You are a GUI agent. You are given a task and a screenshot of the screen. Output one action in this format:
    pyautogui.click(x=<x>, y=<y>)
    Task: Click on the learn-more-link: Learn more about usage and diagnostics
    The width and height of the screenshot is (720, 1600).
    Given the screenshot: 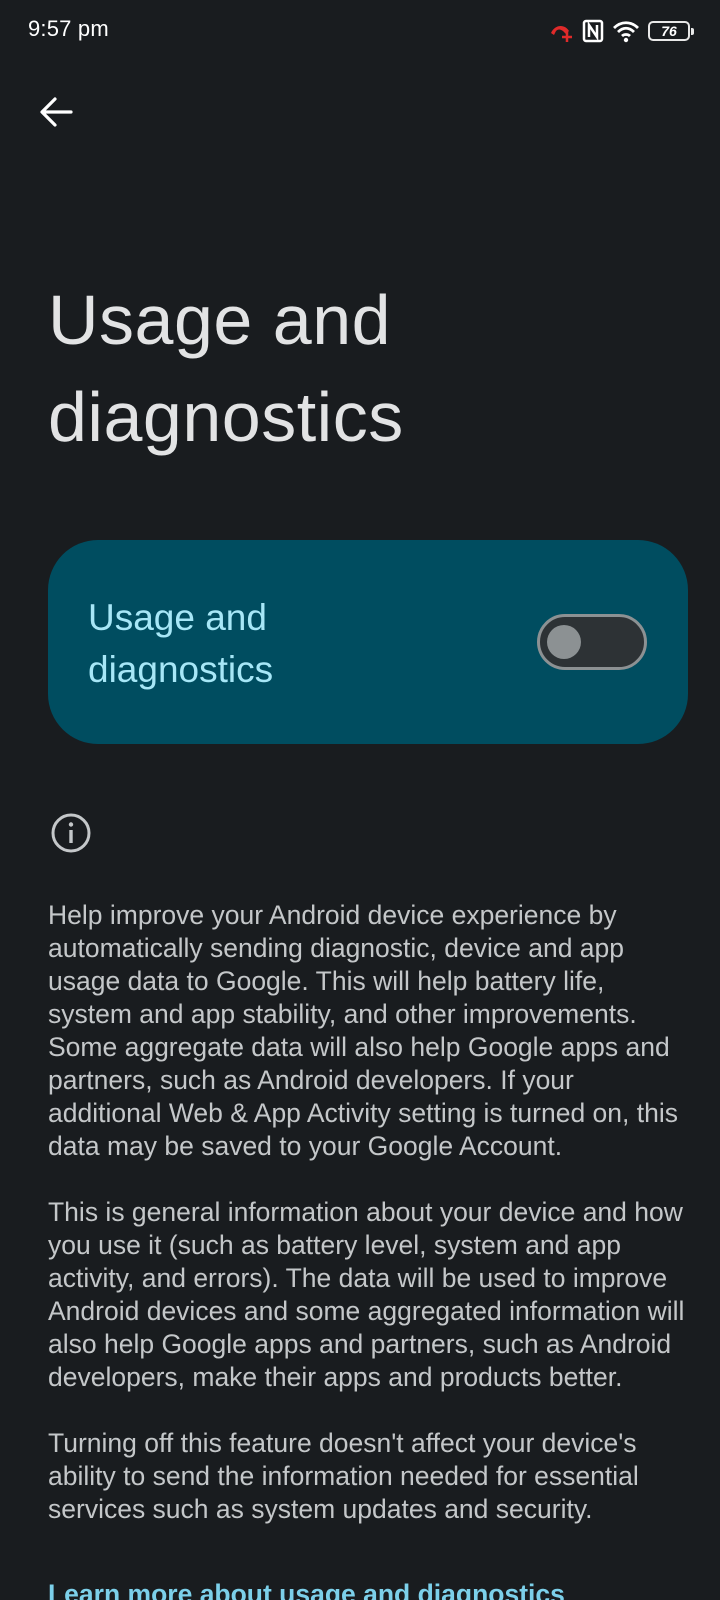 What is the action you would take?
    pyautogui.click(x=306, y=1589)
    